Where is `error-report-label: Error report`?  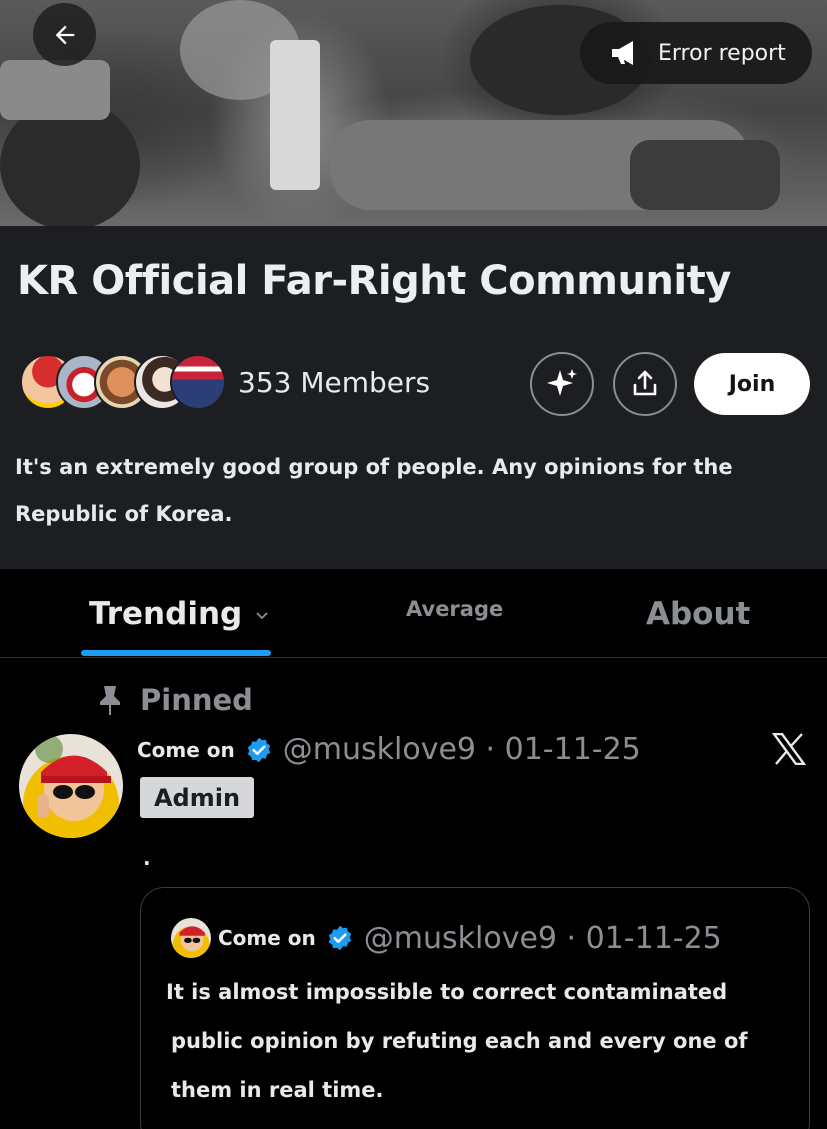 error-report-label: Error report is located at coordinates (722, 53).